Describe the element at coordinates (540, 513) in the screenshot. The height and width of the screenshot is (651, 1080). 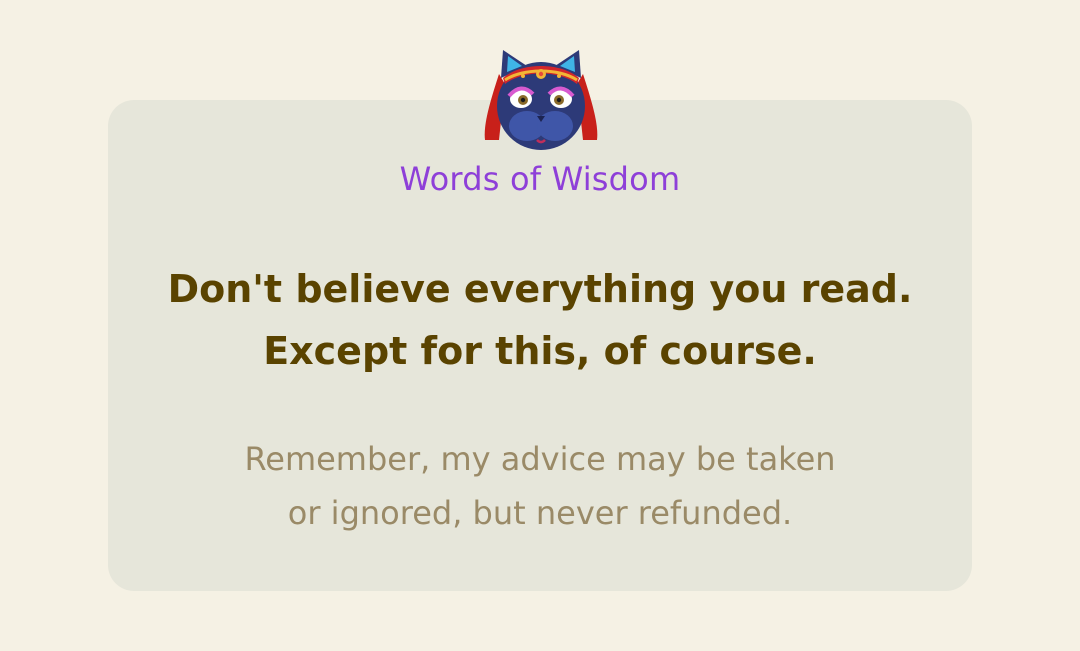
I see `footnote-line-2: or ignored, but never refunded.` at that location.